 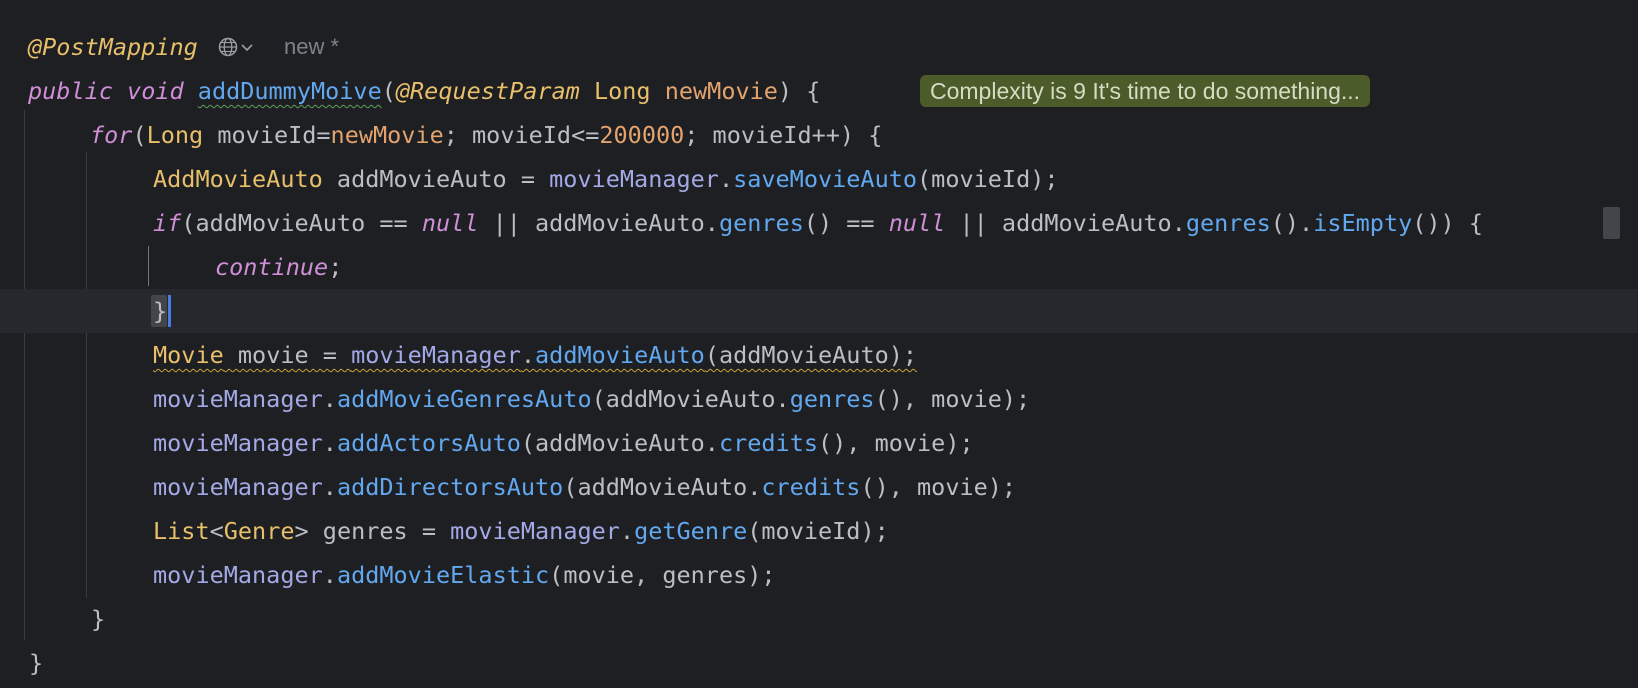 I want to click on for-p4: ; movieId++) {, so click(x=783, y=135).